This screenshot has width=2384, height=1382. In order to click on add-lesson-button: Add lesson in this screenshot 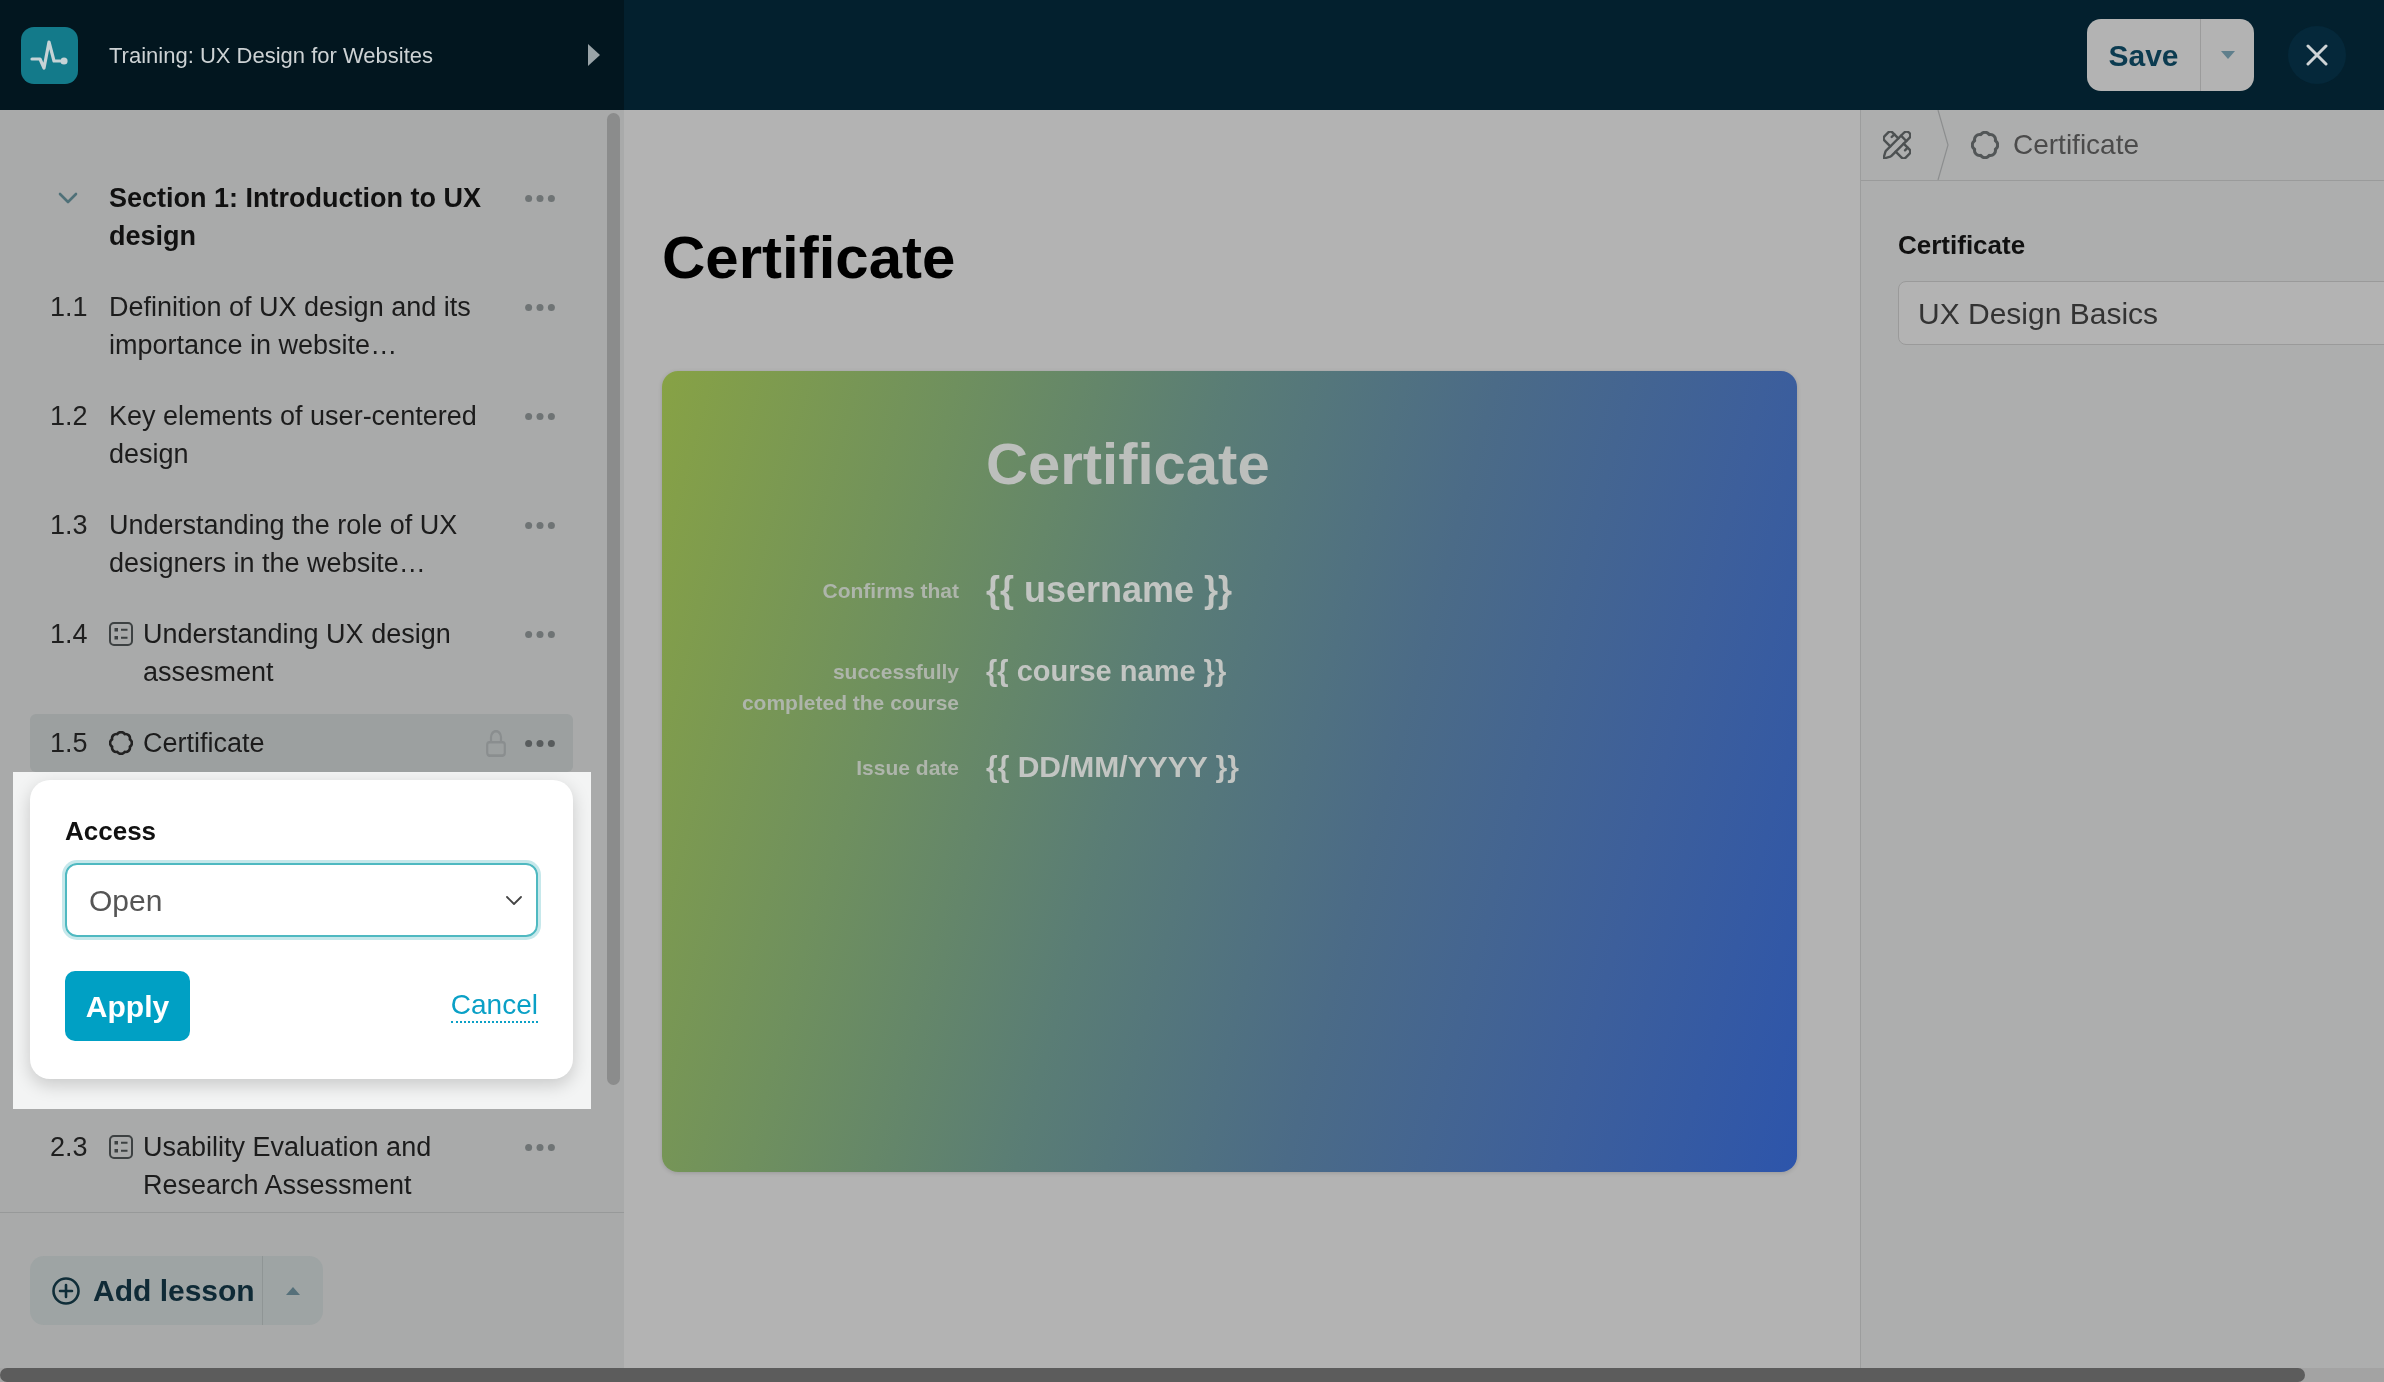, I will do `click(146, 1290)`.